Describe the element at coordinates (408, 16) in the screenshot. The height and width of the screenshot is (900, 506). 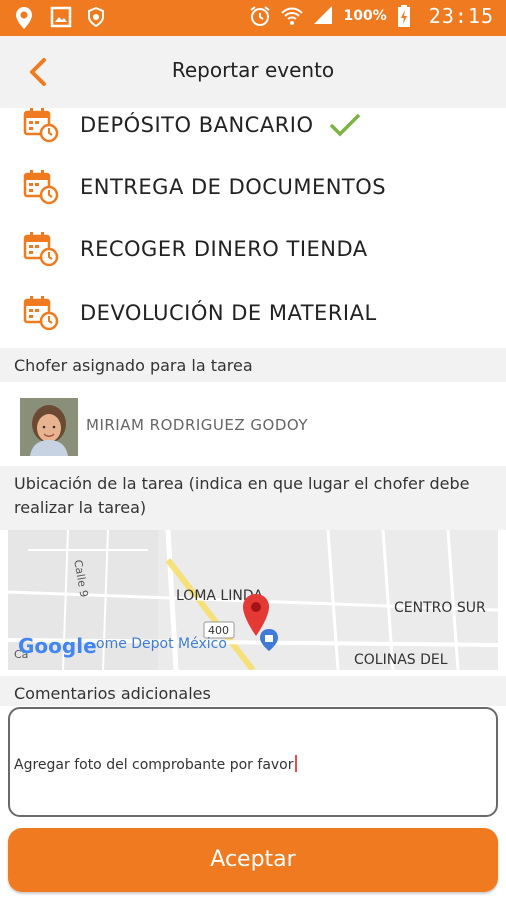
I see `battery-charging-icon` at that location.